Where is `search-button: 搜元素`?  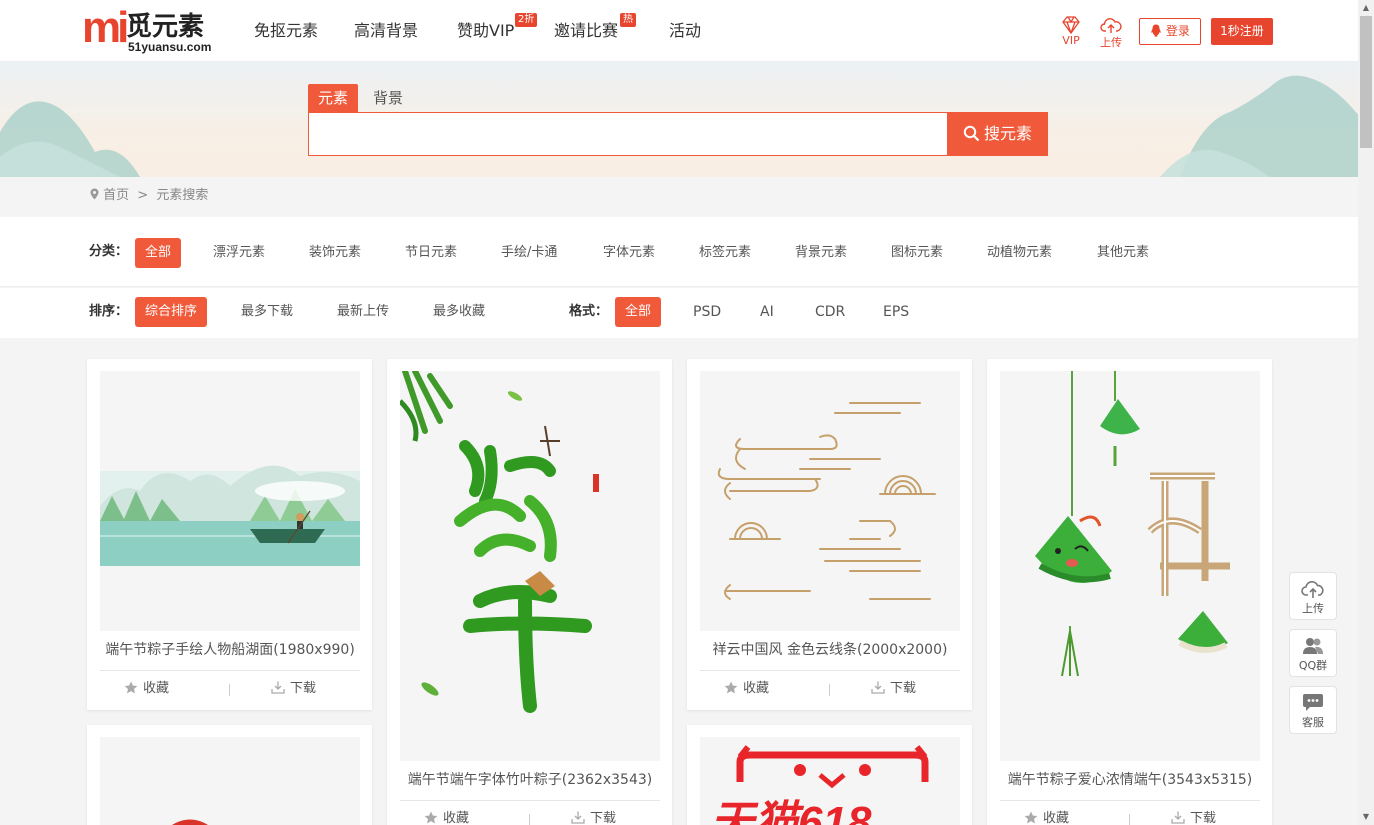
search-button: 搜元素 is located at coordinates (997, 134).